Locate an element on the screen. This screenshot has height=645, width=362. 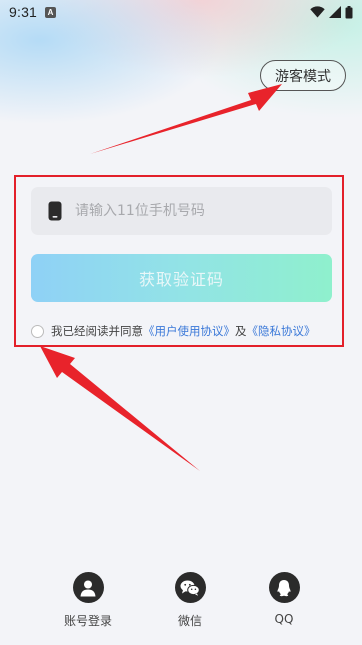
notification-a-icon: A is located at coordinates (51, 12).